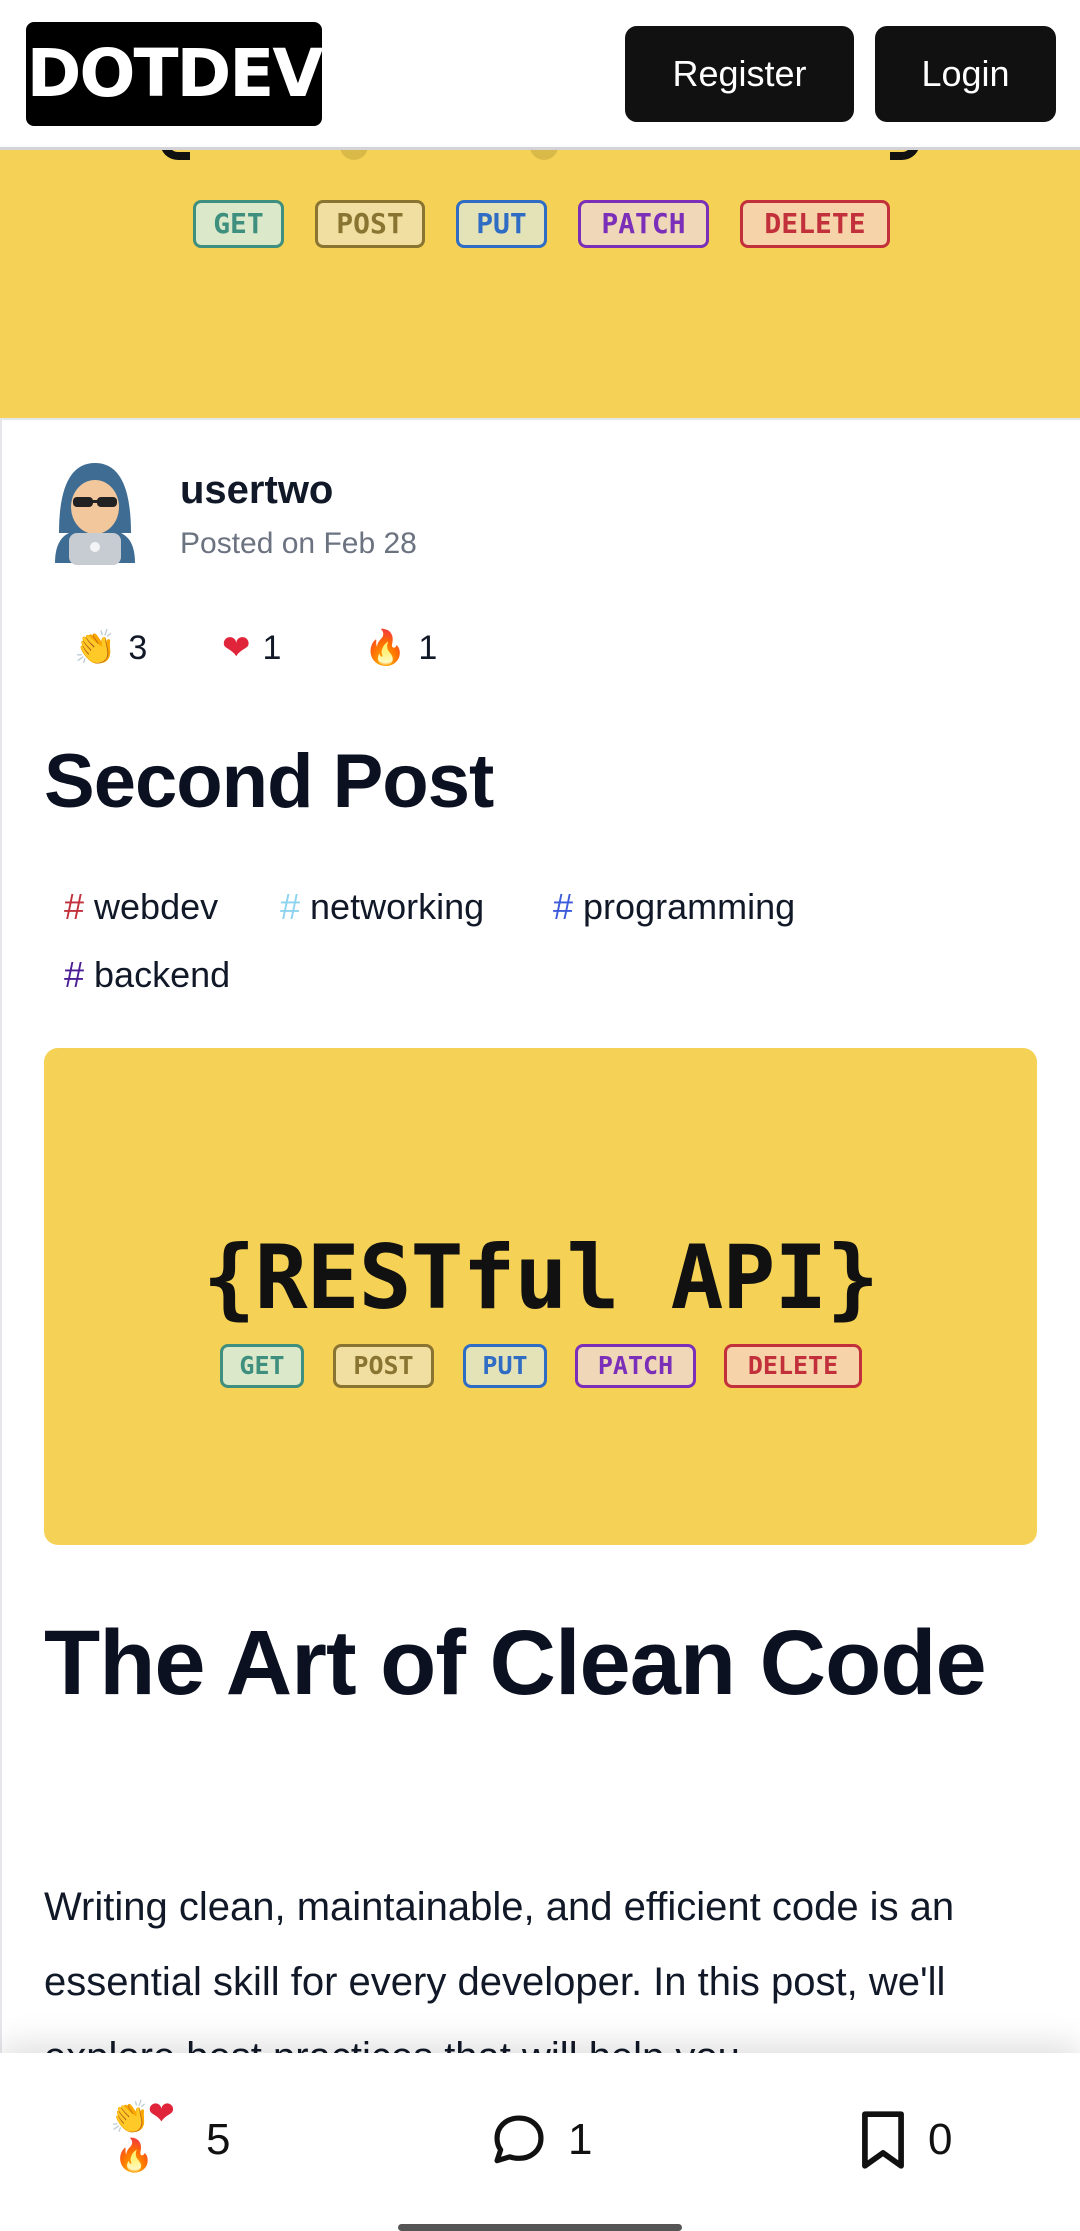  What do you see at coordinates (218, 2139) in the screenshot?
I see `reactions-count: 5` at bounding box center [218, 2139].